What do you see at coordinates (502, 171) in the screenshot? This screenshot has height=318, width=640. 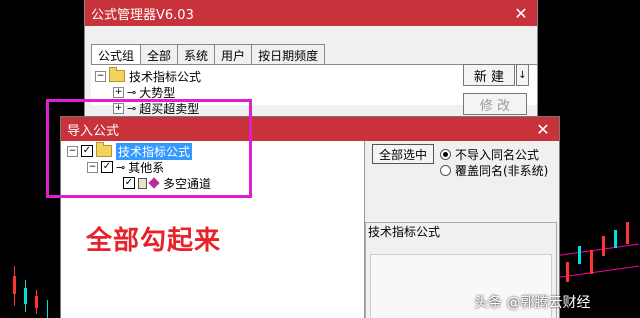 I see `radio-label: 覆盖同名(非系统)` at bounding box center [502, 171].